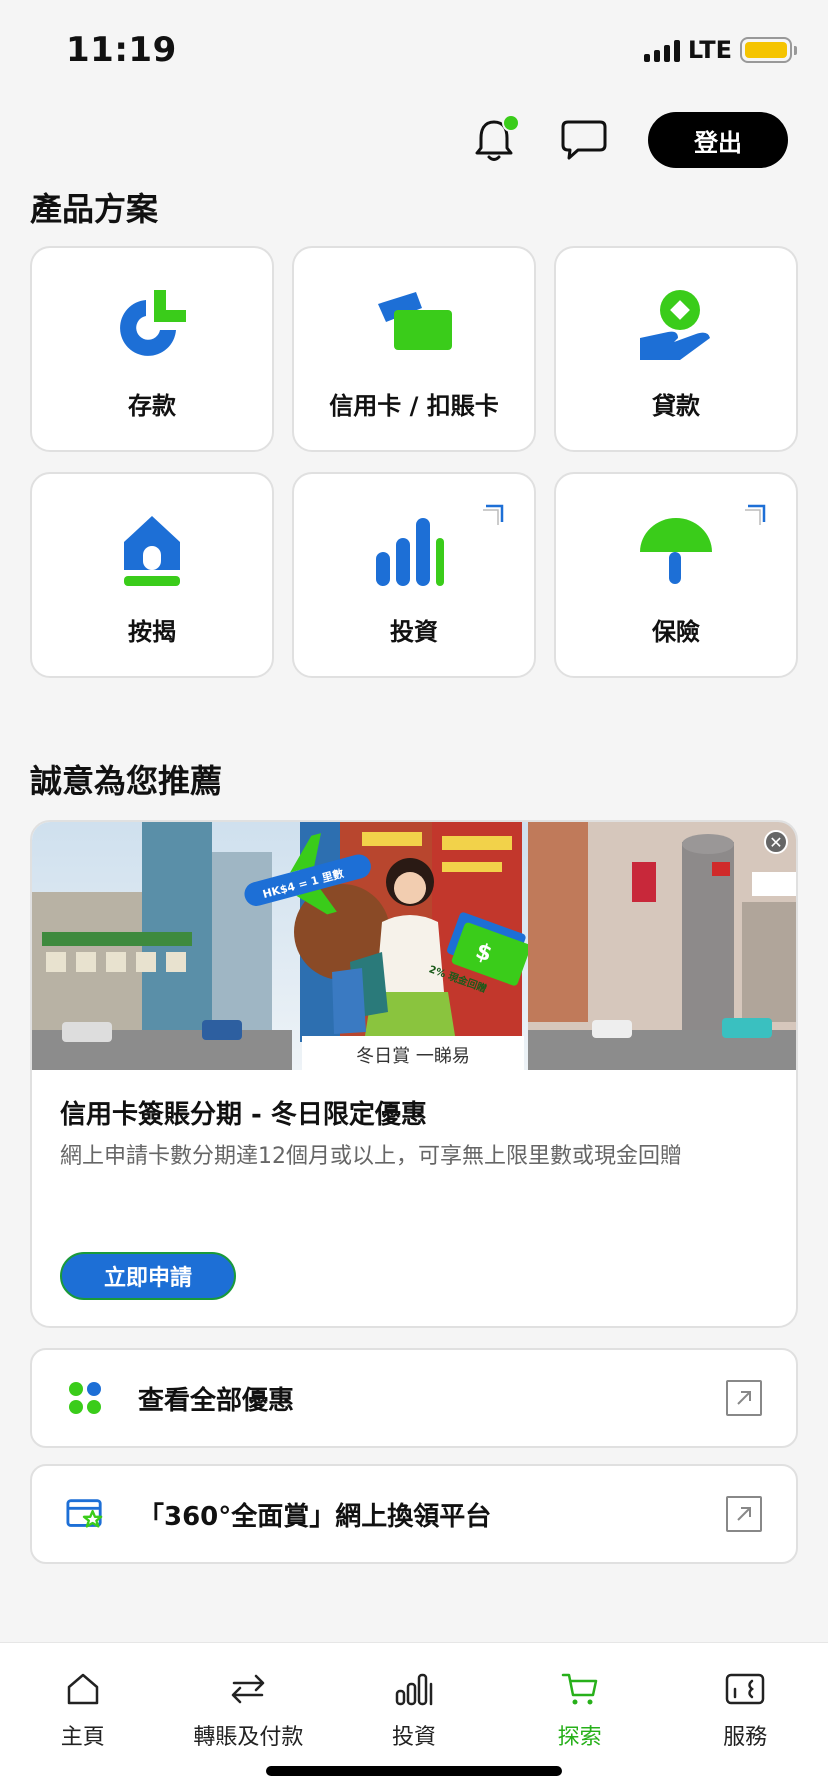  Describe the element at coordinates (676, 550) in the screenshot. I see `insurance-icon` at that location.